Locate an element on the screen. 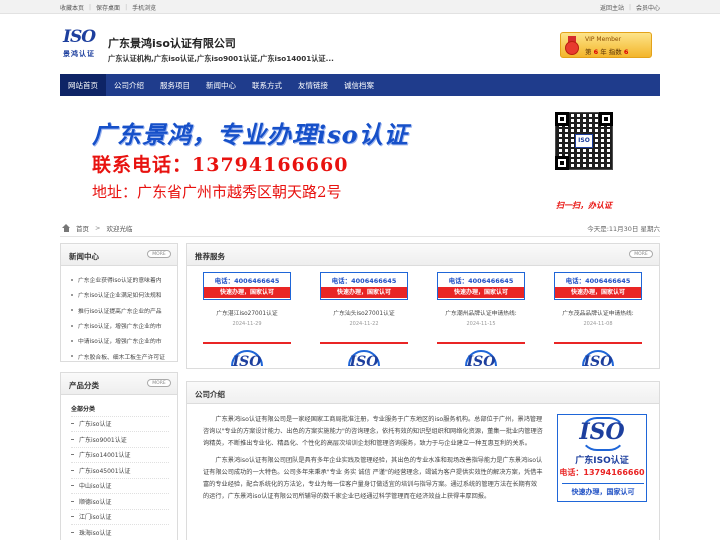  save-desktop-link: 保存桌面 is located at coordinates (108, 7).